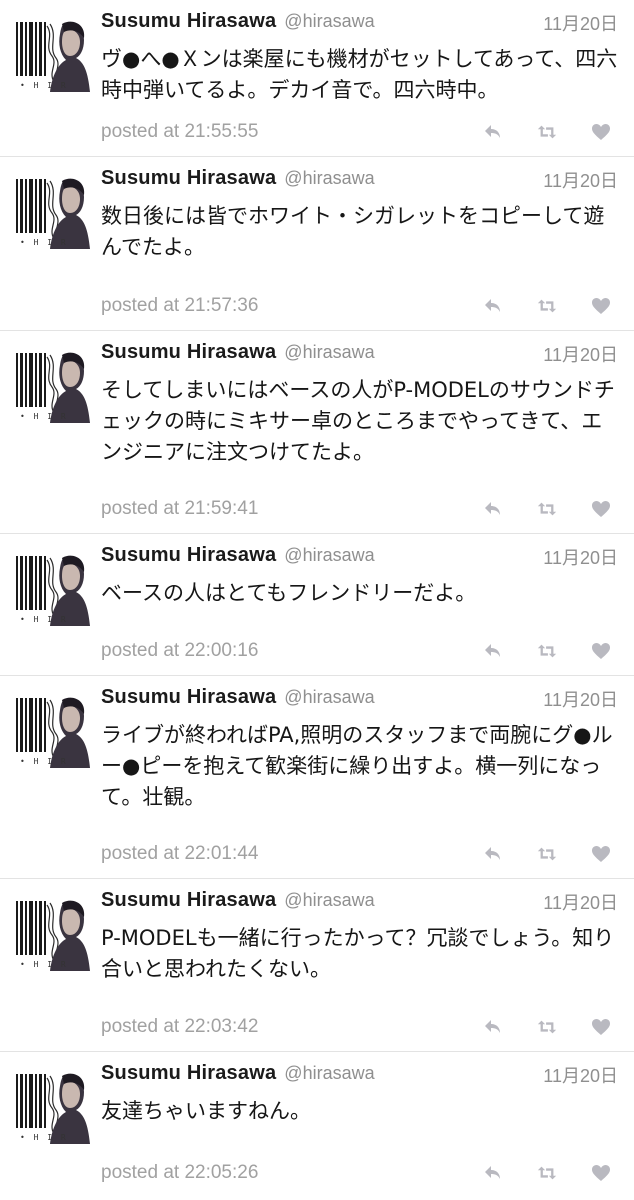 This screenshot has height=1200, width=634. What do you see at coordinates (180, 305) in the screenshot?
I see `posted-timestamp: posted at 21:57:36` at bounding box center [180, 305].